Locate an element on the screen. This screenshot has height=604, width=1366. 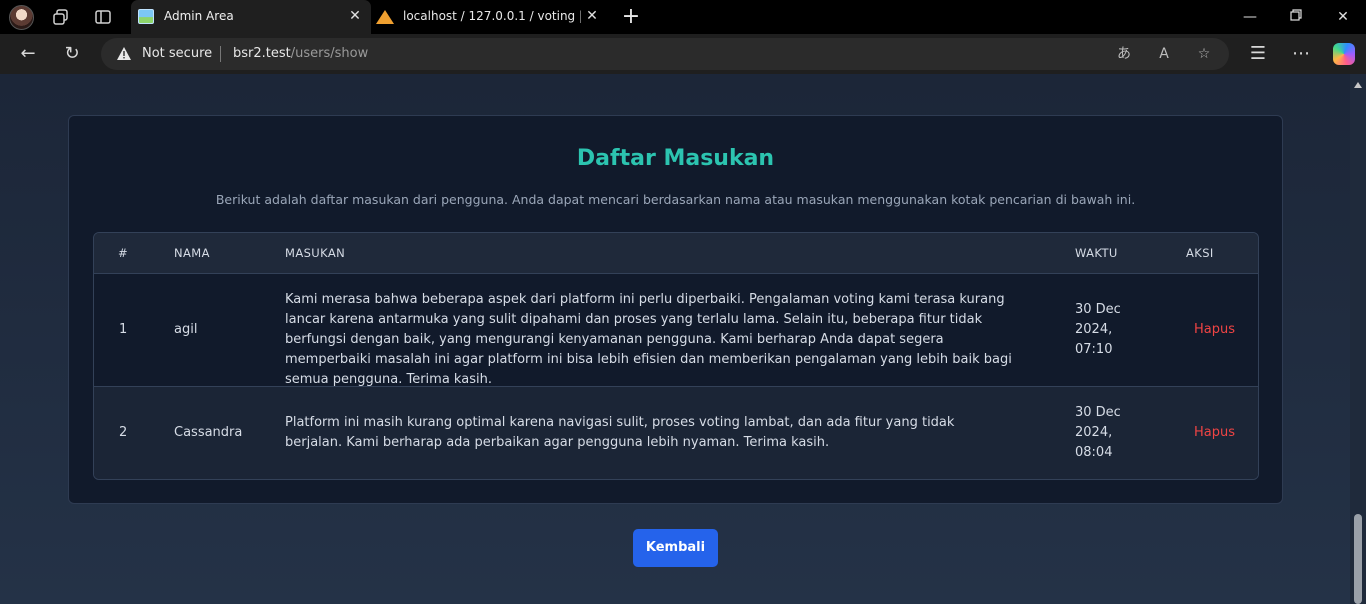
header-waktu: WAKTU is located at coordinates (1096, 253).